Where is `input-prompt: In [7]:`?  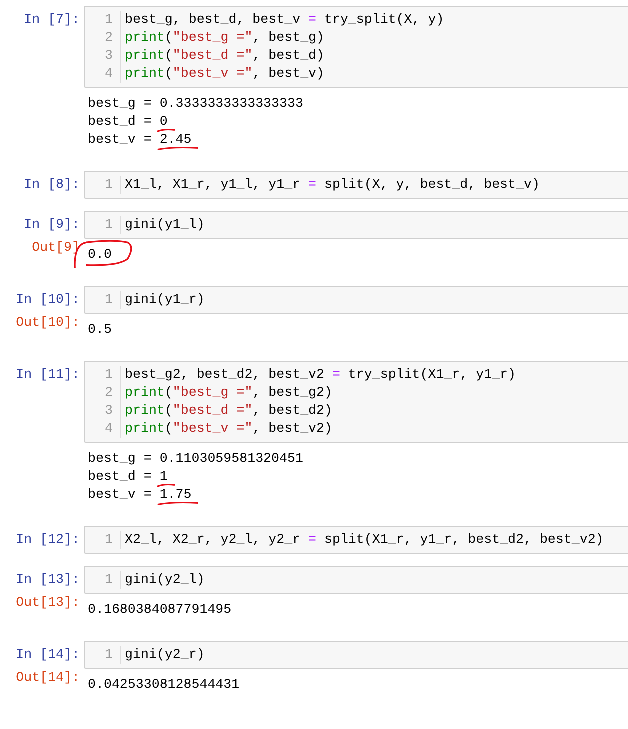
input-prompt: In [7]: is located at coordinates (52, 20).